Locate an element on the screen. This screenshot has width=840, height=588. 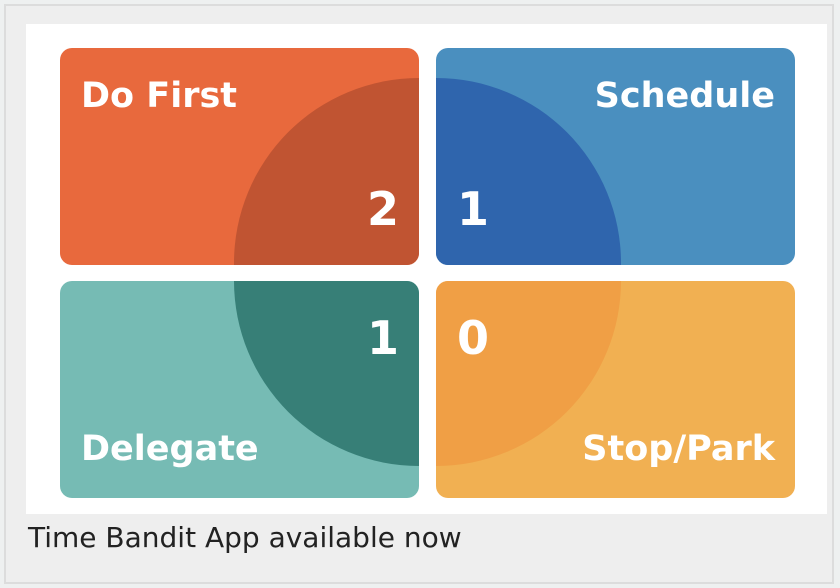
quadrant-label: Schedule is located at coordinates (684, 96).